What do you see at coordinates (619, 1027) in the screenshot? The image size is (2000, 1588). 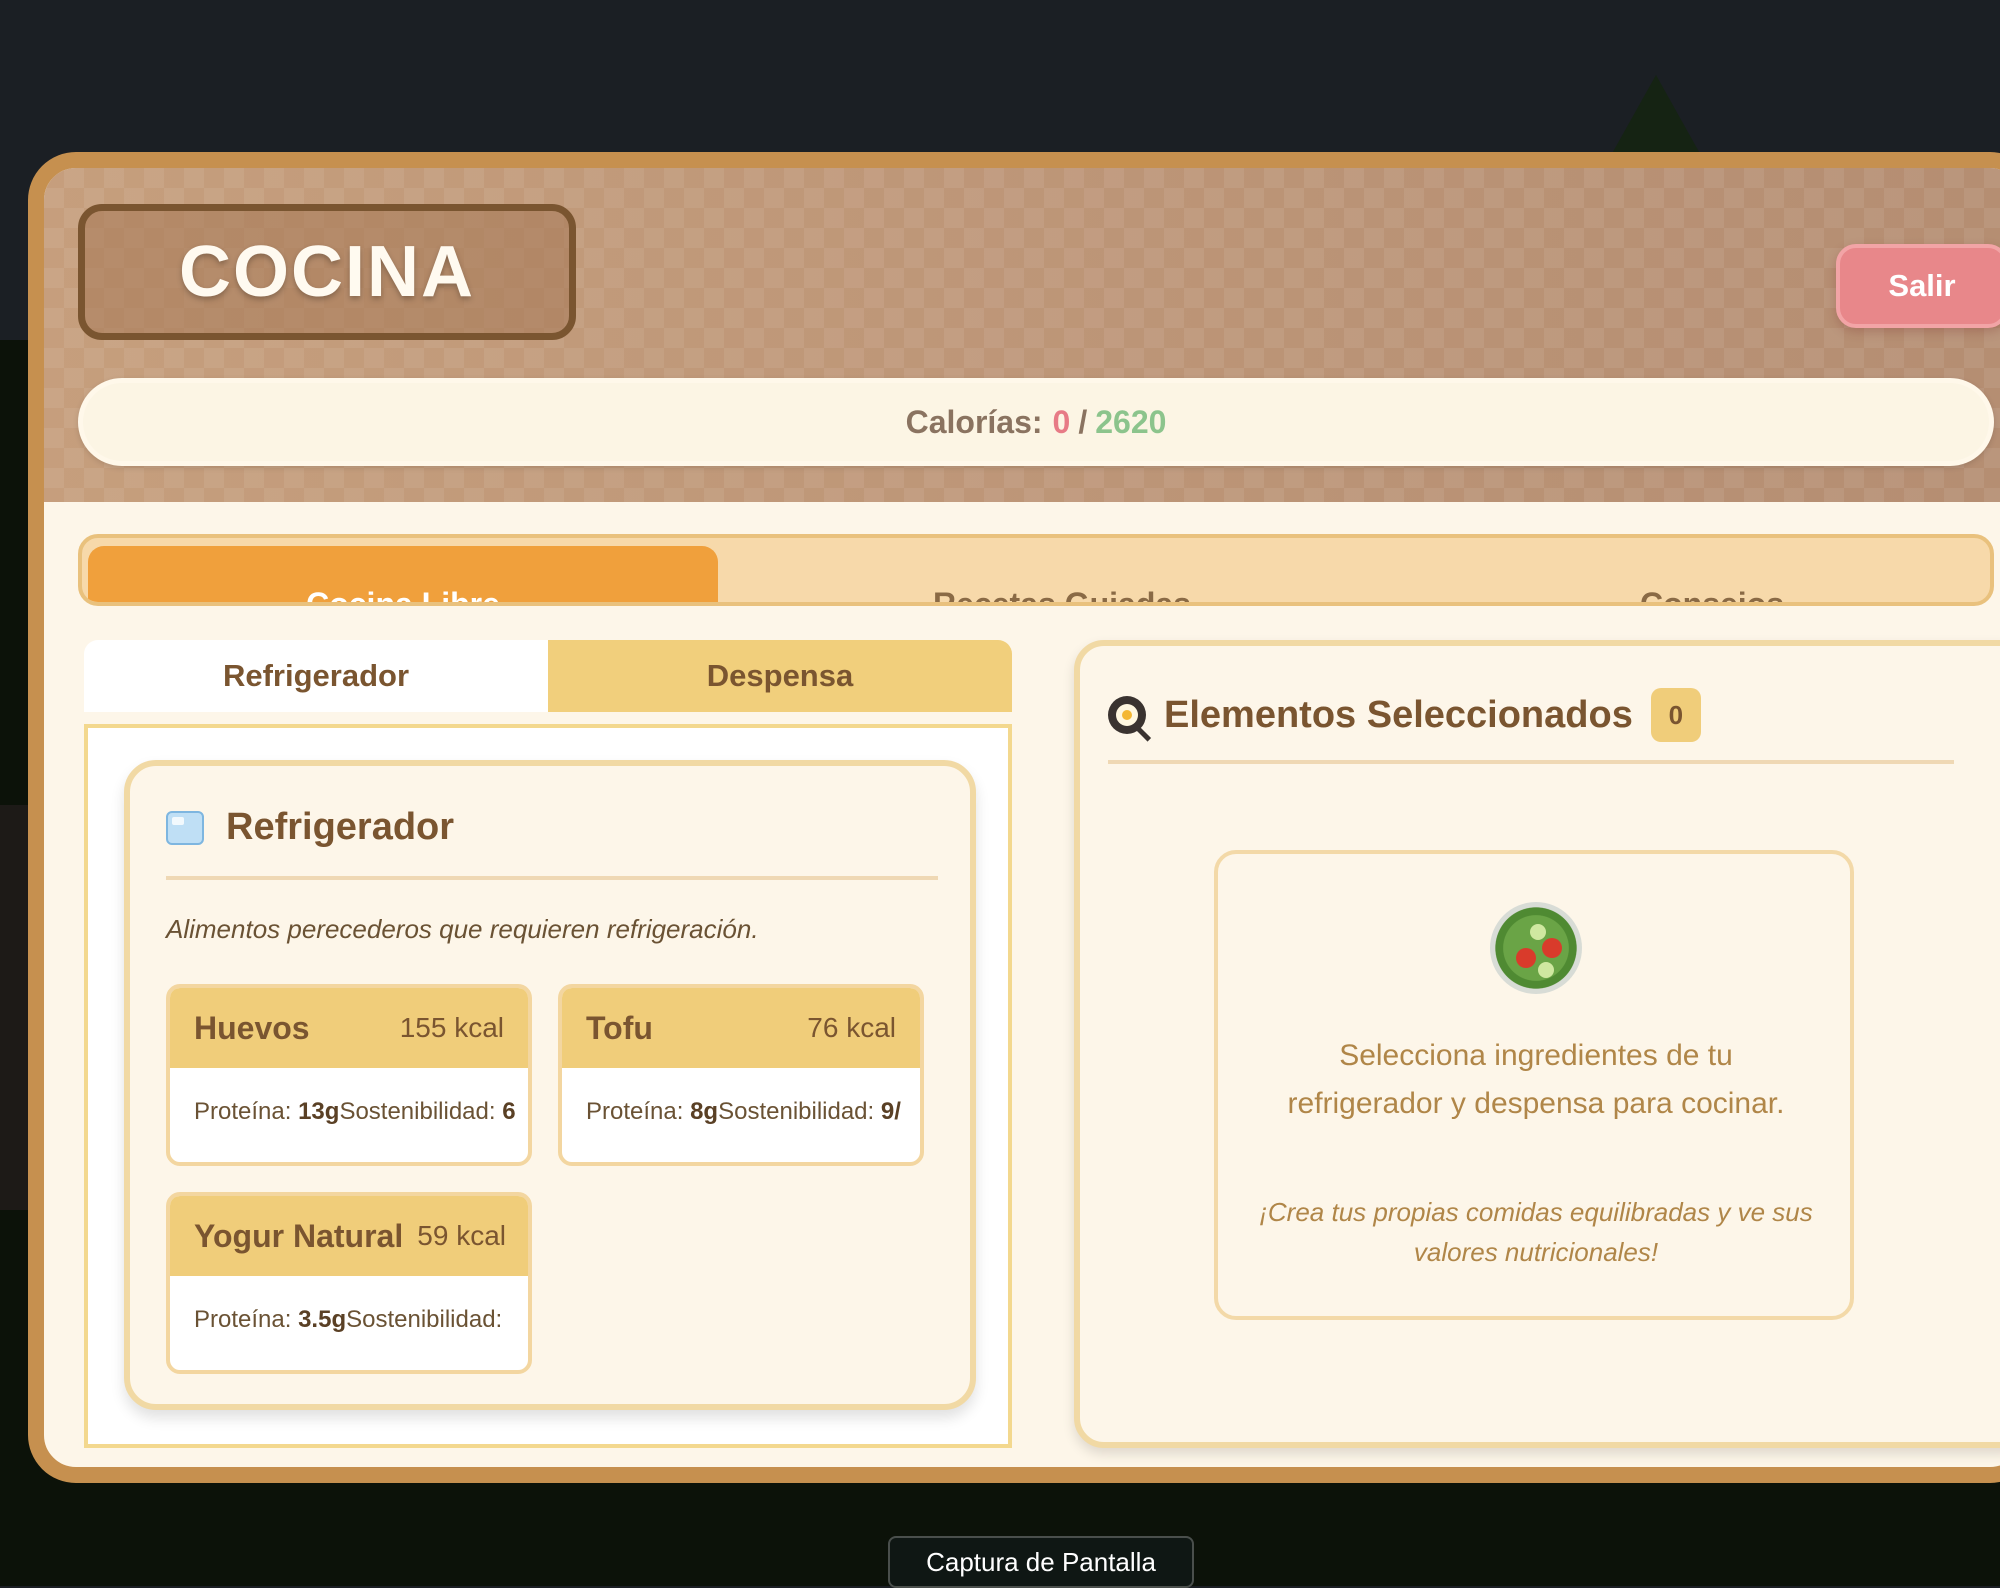 I see `food-name: Tofu` at bounding box center [619, 1027].